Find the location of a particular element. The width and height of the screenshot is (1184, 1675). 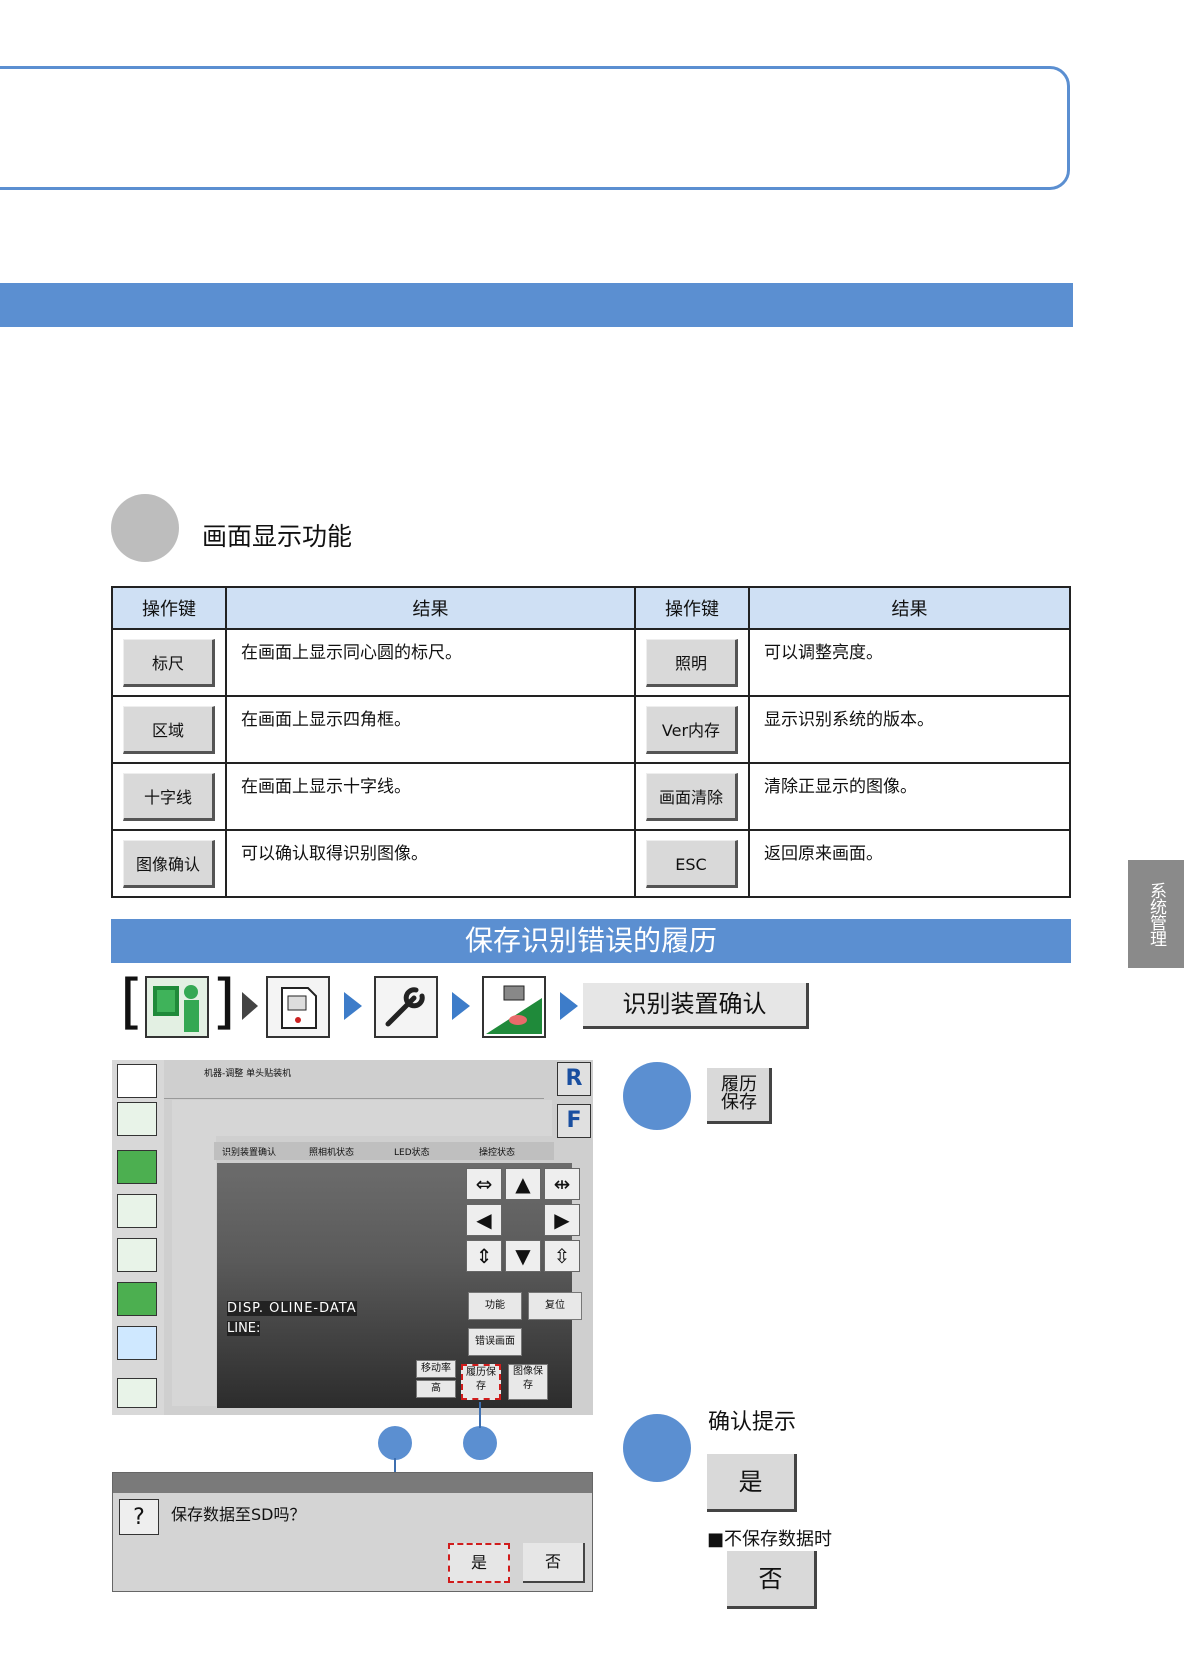

result-cell: 可以调整亮度。 is located at coordinates (909, 662).